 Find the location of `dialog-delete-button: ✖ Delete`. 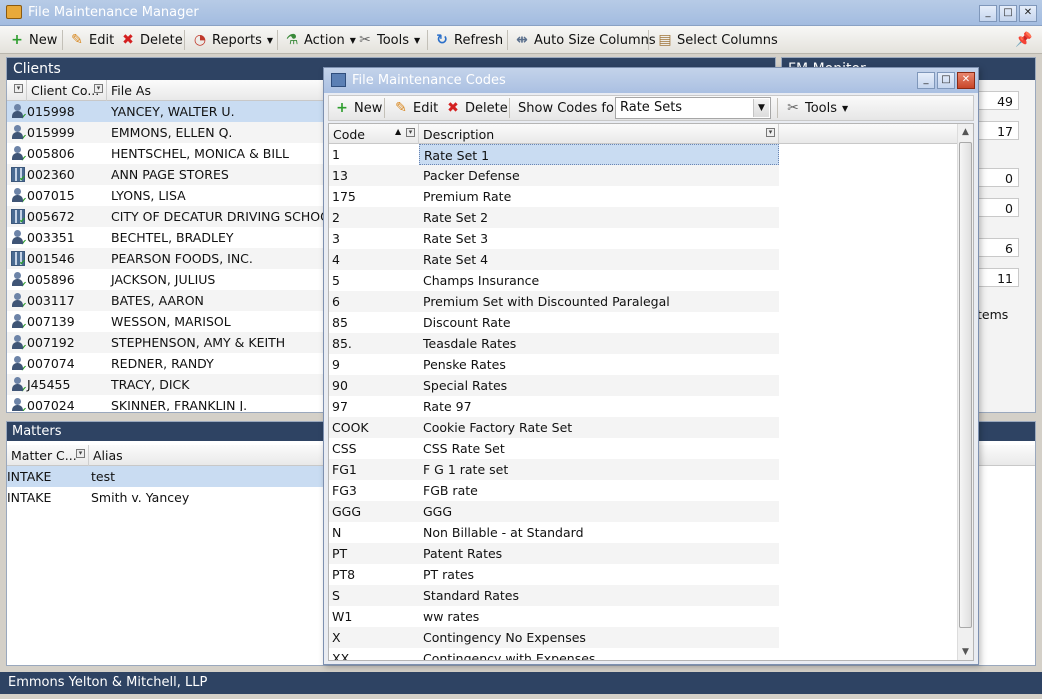

dialog-delete-button: ✖ Delete is located at coordinates (476, 108).